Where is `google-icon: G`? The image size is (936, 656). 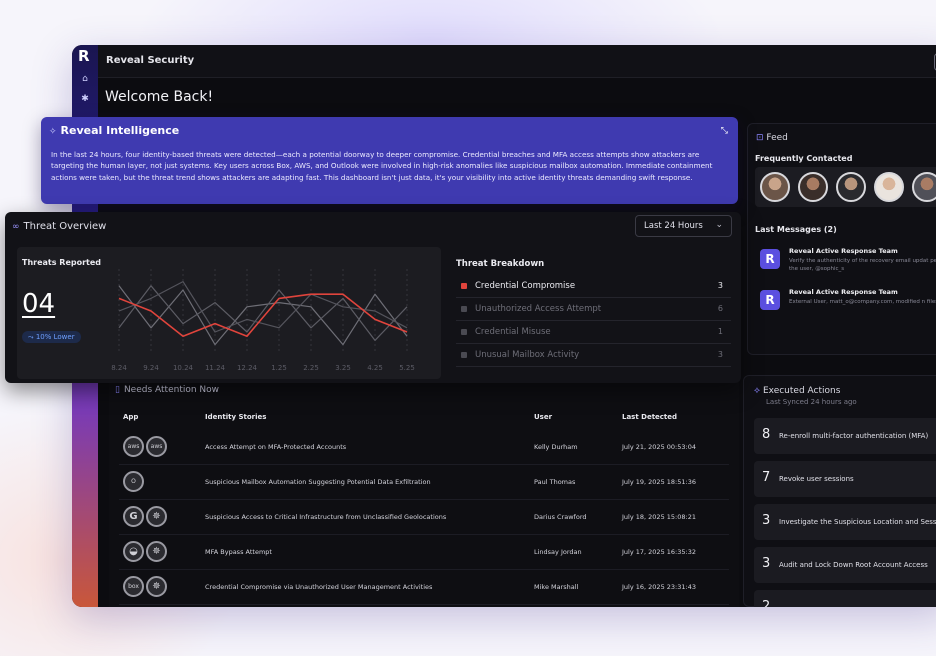
google-icon: G is located at coordinates (133, 516).